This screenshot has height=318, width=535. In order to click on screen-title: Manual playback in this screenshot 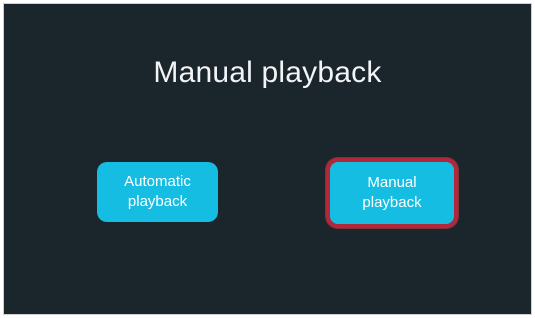, I will do `click(267, 72)`.